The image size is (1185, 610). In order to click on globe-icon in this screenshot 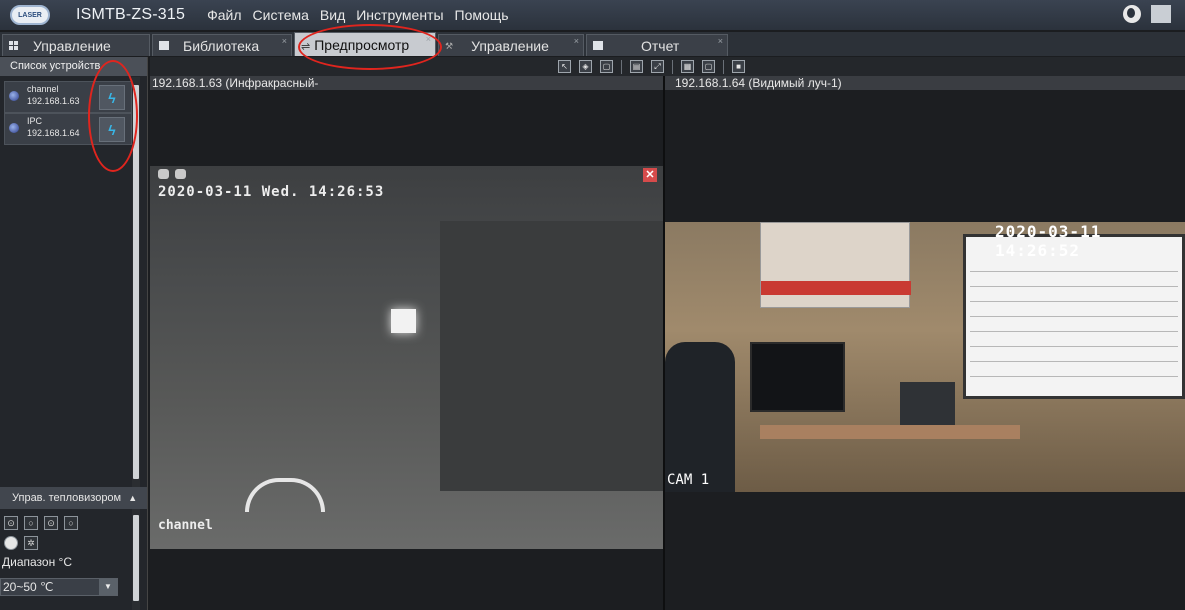, I will do `click(1132, 14)`.